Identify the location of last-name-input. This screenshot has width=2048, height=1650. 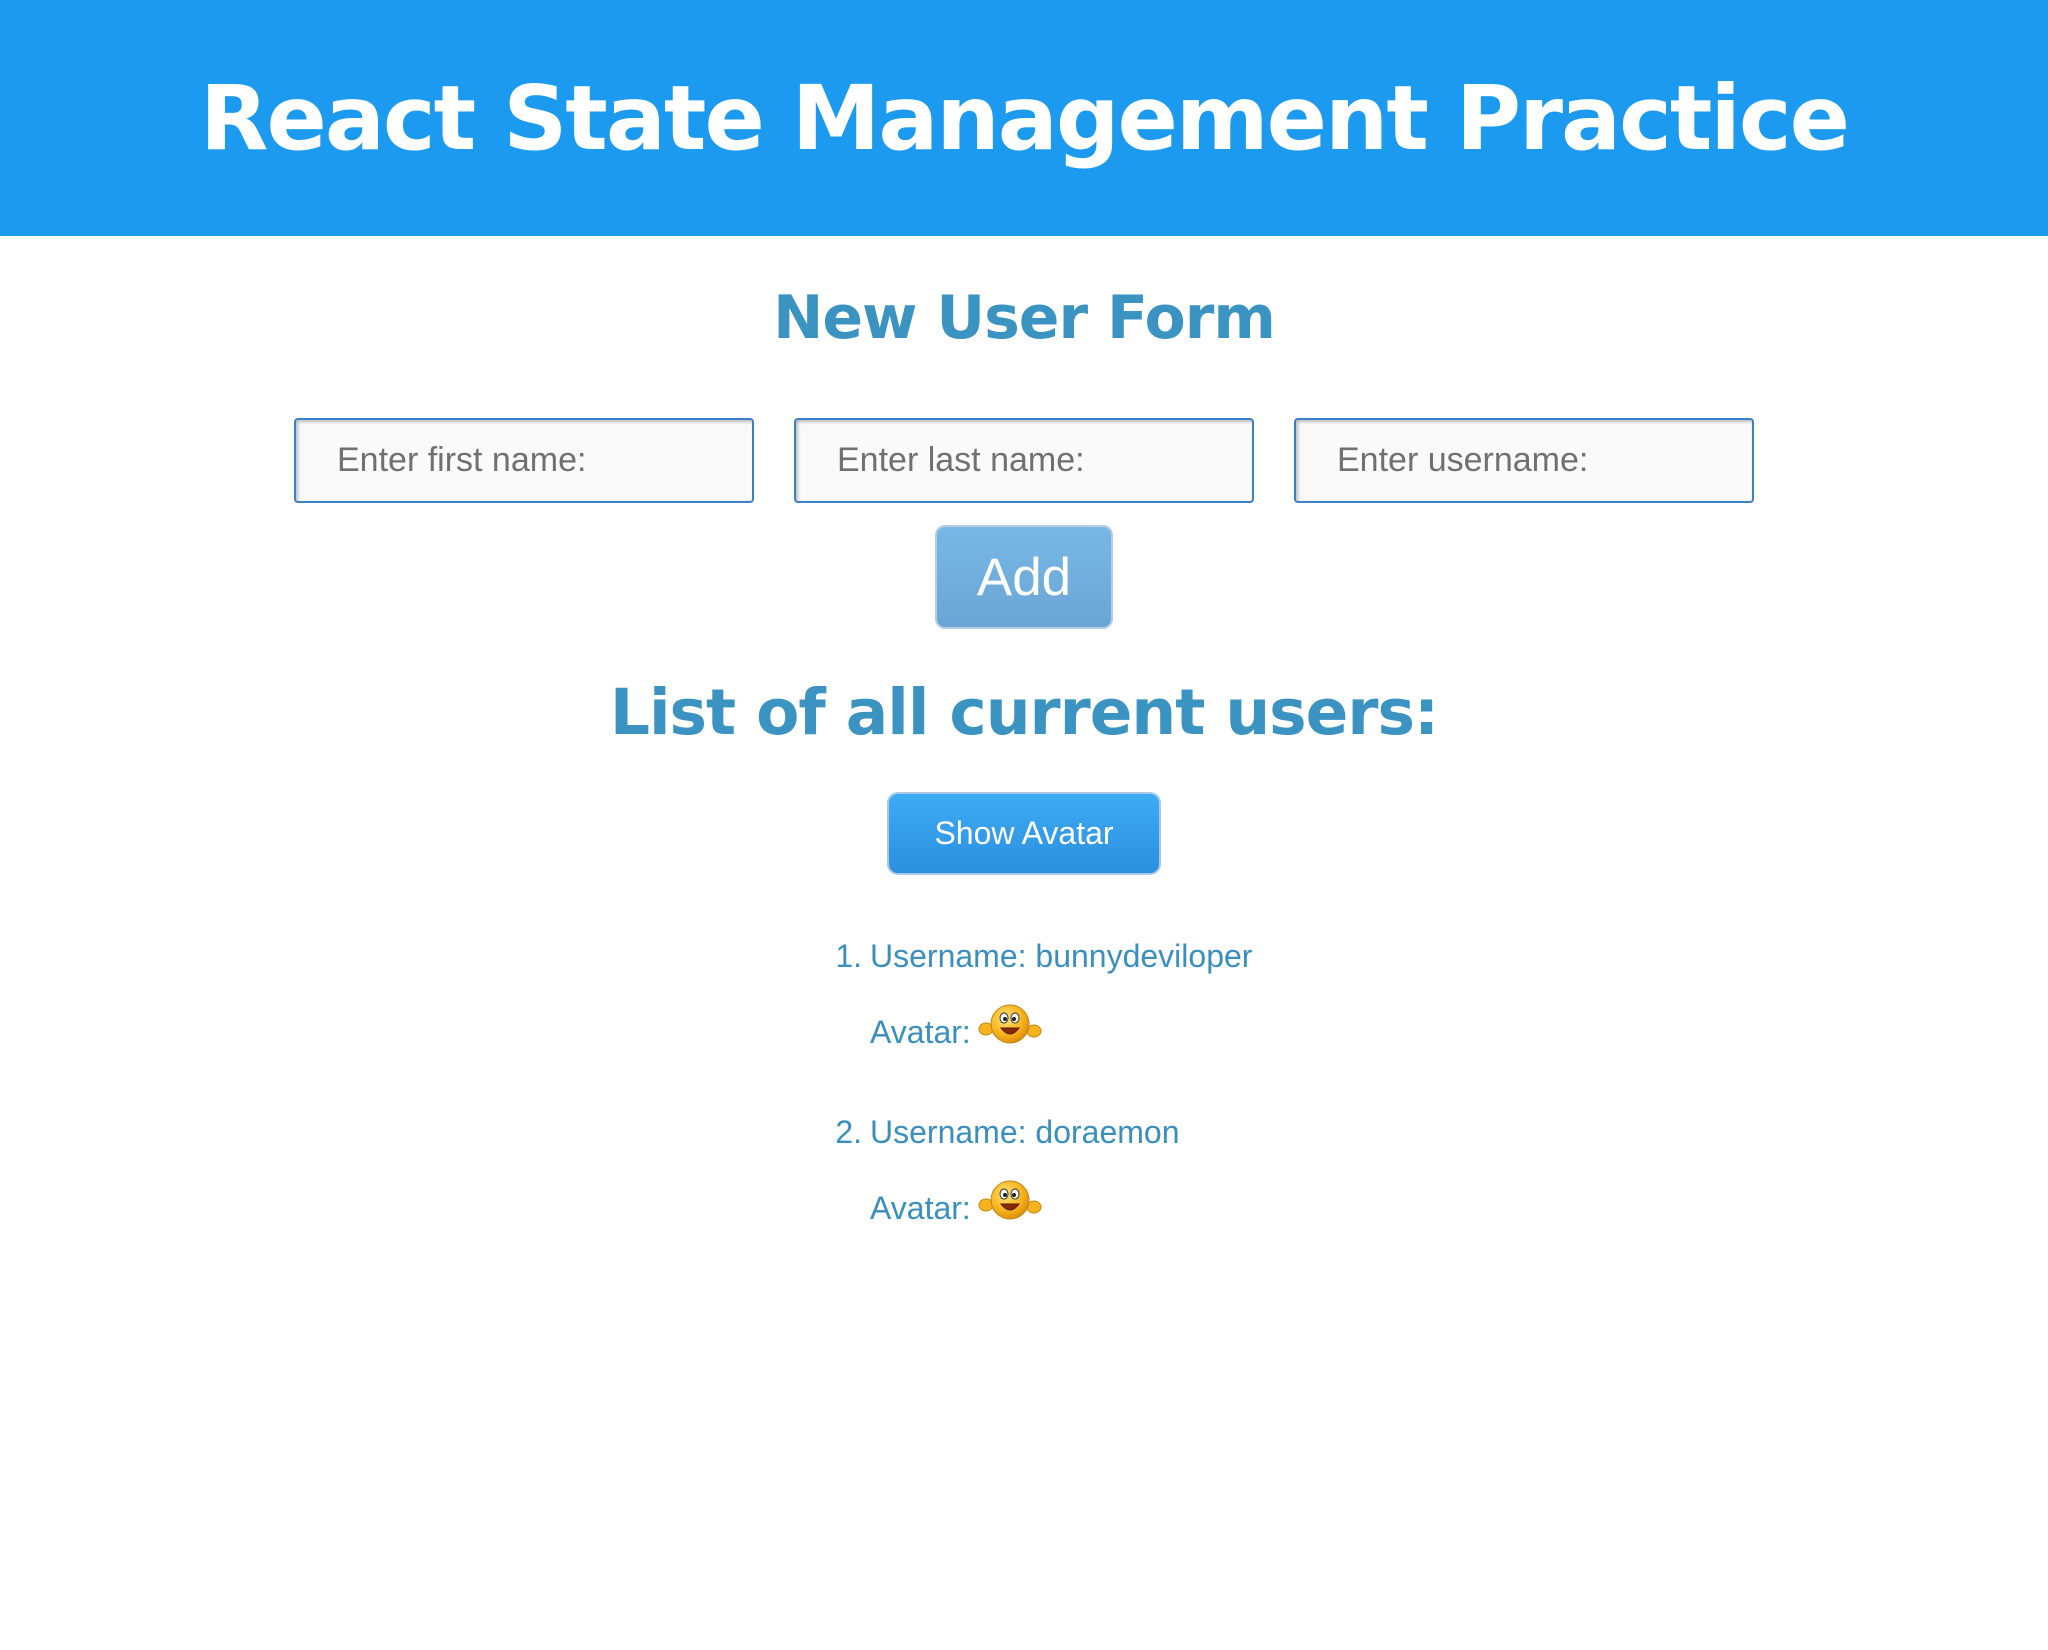
(1024, 460).